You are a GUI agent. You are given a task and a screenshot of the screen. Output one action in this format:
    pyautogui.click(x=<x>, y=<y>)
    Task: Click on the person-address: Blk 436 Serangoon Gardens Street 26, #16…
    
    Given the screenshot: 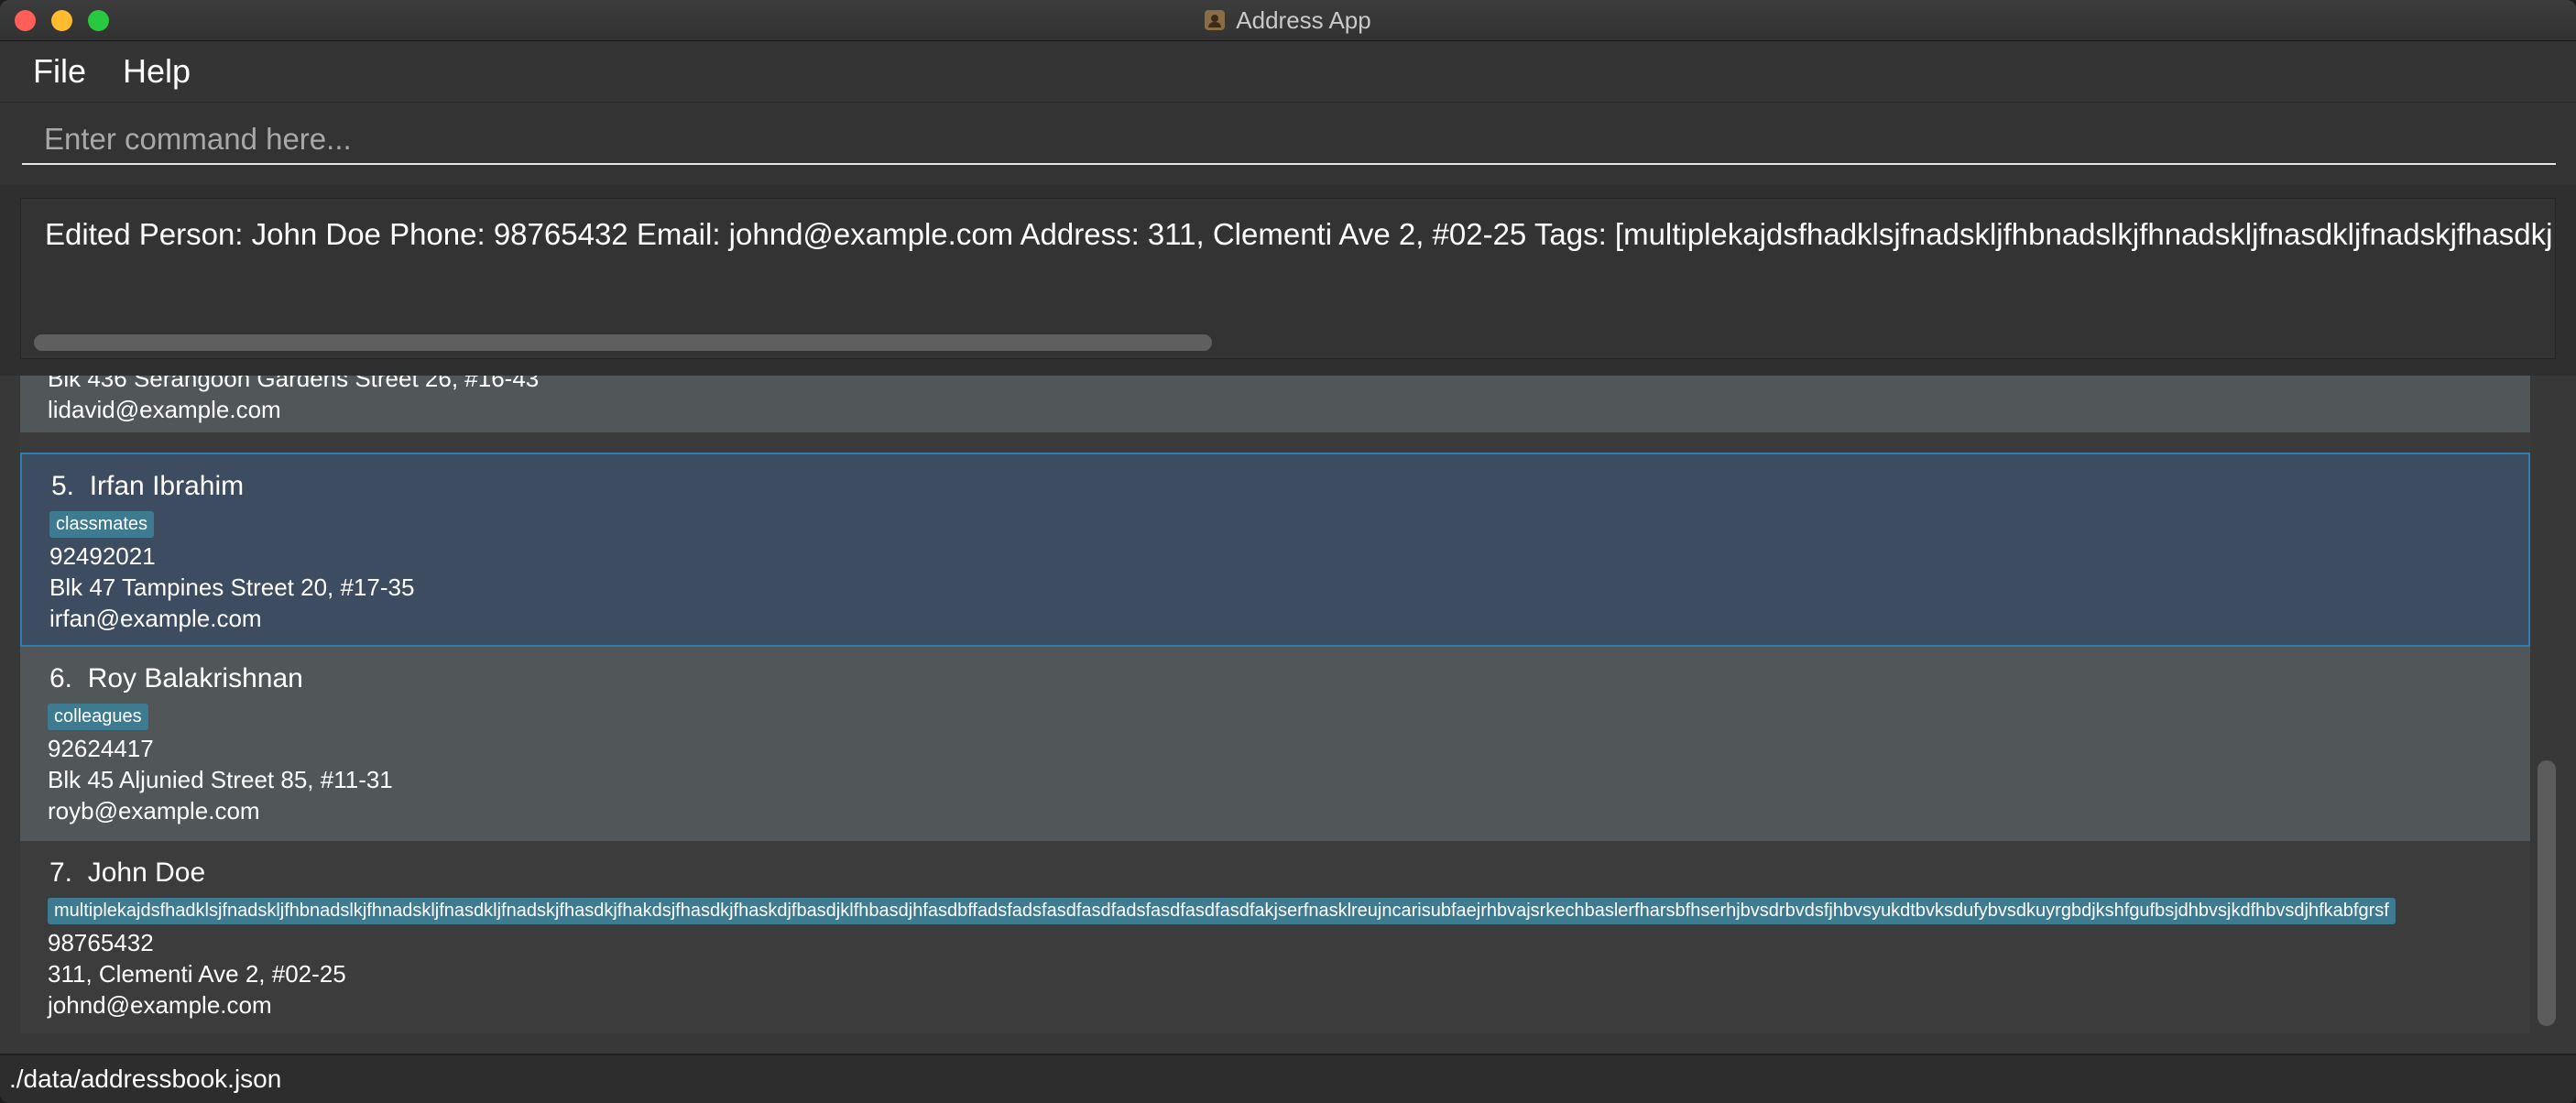 What is the action you would take?
    pyautogui.click(x=294, y=384)
    